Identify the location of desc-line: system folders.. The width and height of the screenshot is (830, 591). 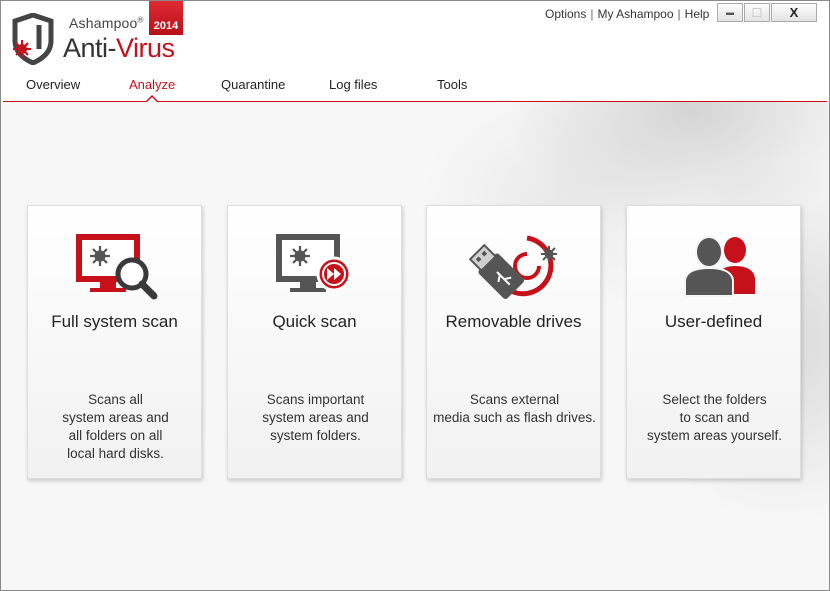
(315, 435).